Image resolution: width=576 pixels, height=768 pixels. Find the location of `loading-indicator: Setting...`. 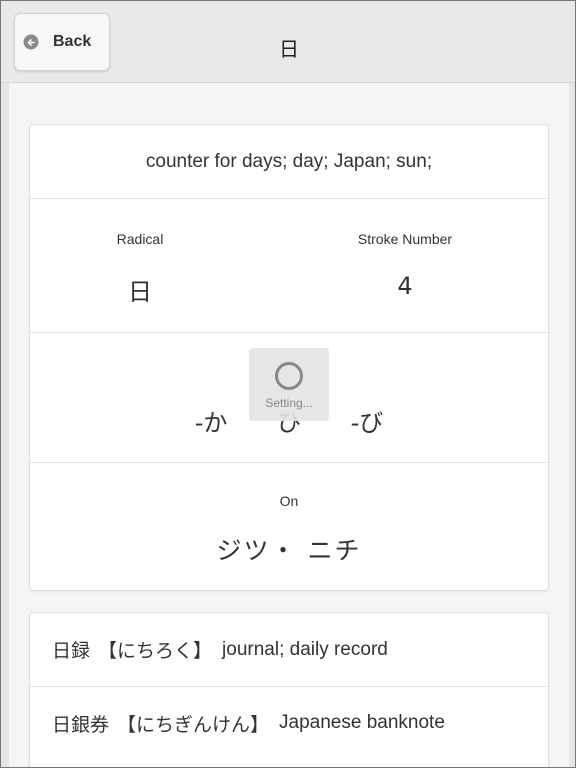

loading-indicator: Setting... is located at coordinates (289, 384).